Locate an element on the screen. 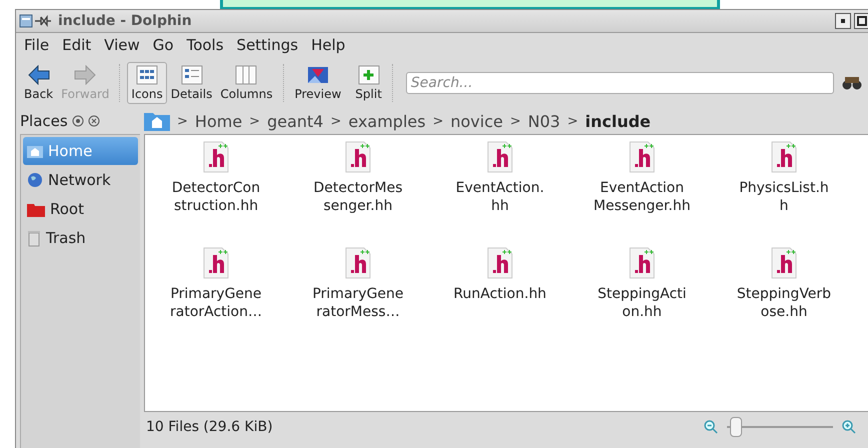  breadcrumb-item: examples is located at coordinates (387, 121).